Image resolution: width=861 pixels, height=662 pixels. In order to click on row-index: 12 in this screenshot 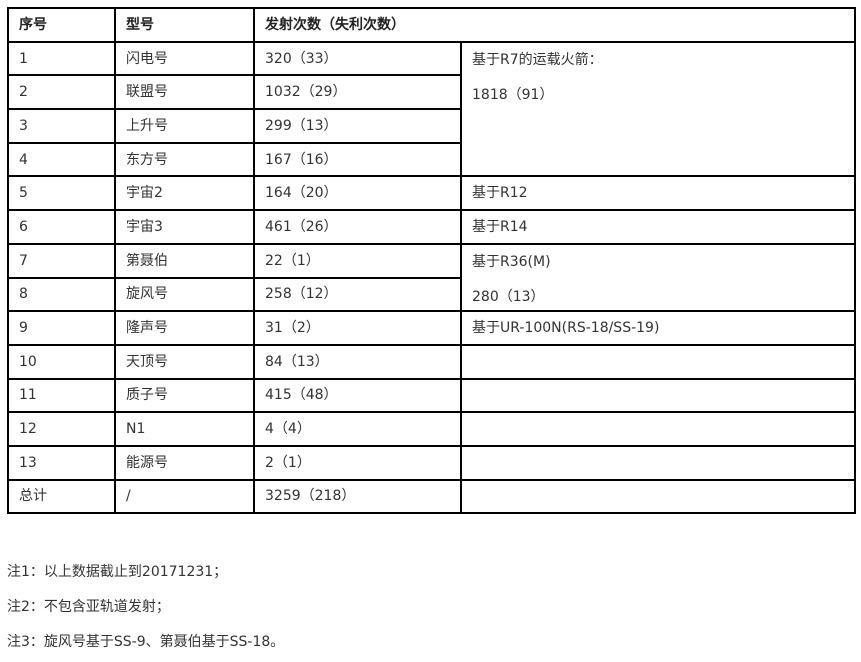, I will do `click(61, 429)`.